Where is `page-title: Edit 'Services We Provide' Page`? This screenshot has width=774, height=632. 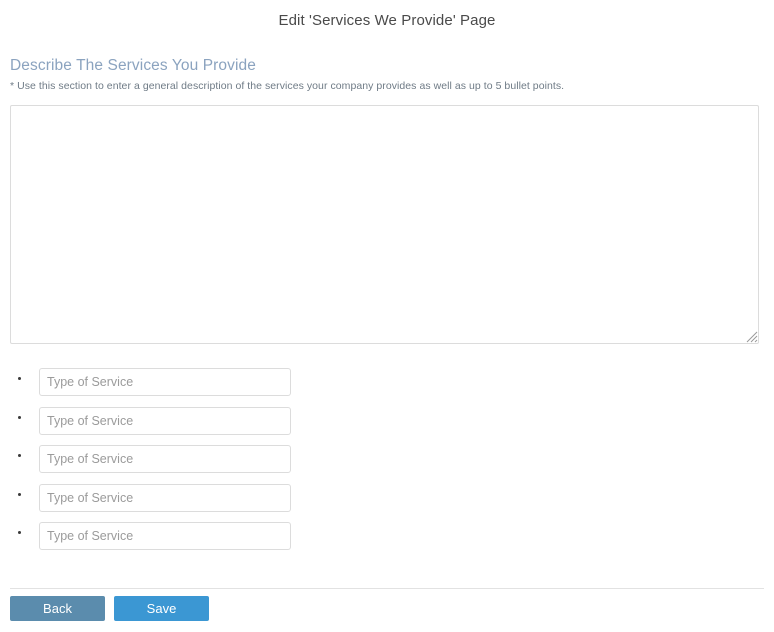
page-title: Edit 'Services We Provide' Page is located at coordinates (387, 20).